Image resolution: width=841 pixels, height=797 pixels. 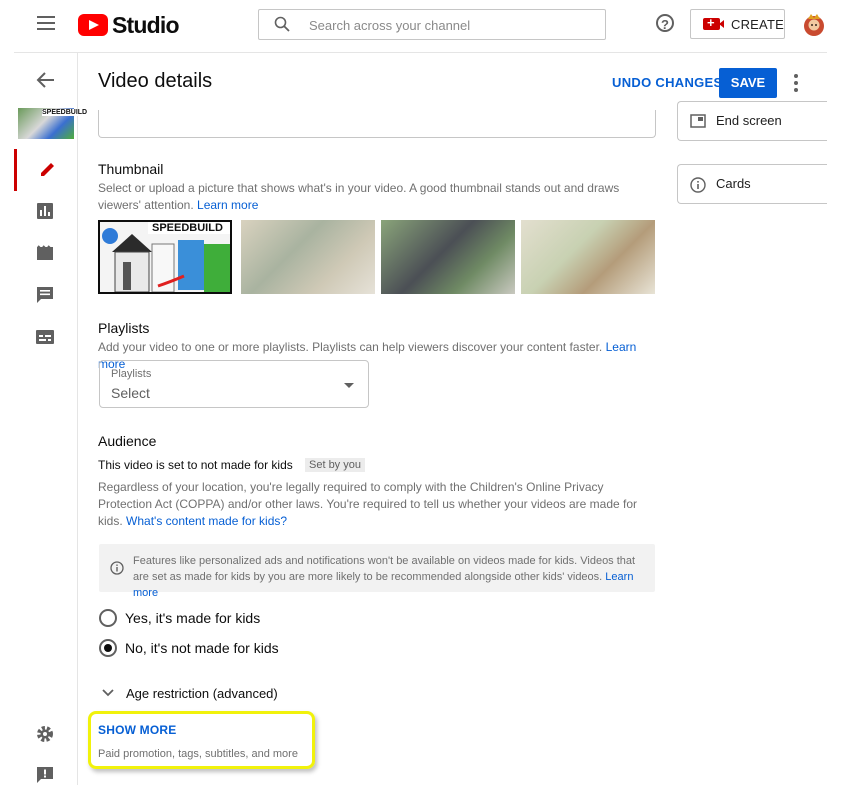 What do you see at coordinates (201, 740) in the screenshot?
I see `show-more-highlight` at bounding box center [201, 740].